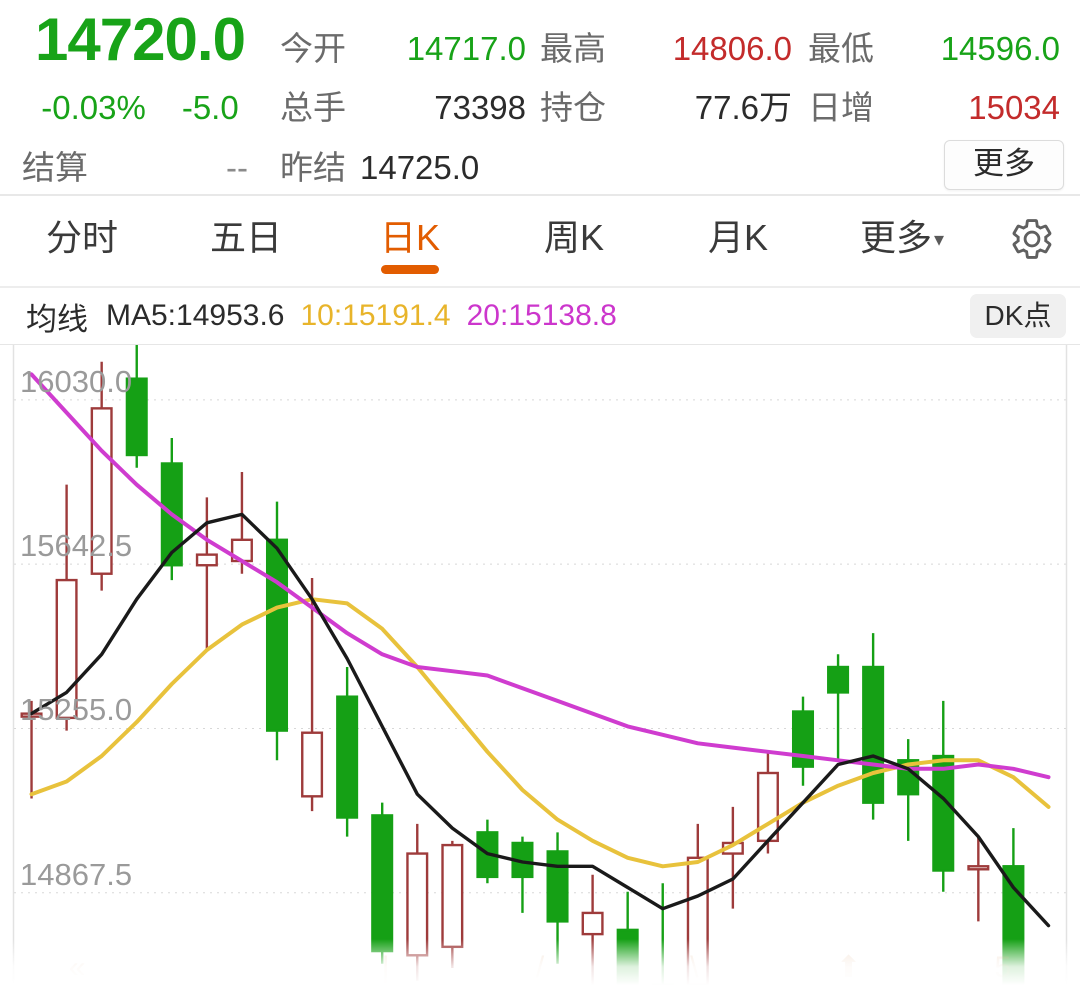 The width and height of the screenshot is (1080, 985). I want to click on tab-more: 更多 ▾, so click(902, 241).